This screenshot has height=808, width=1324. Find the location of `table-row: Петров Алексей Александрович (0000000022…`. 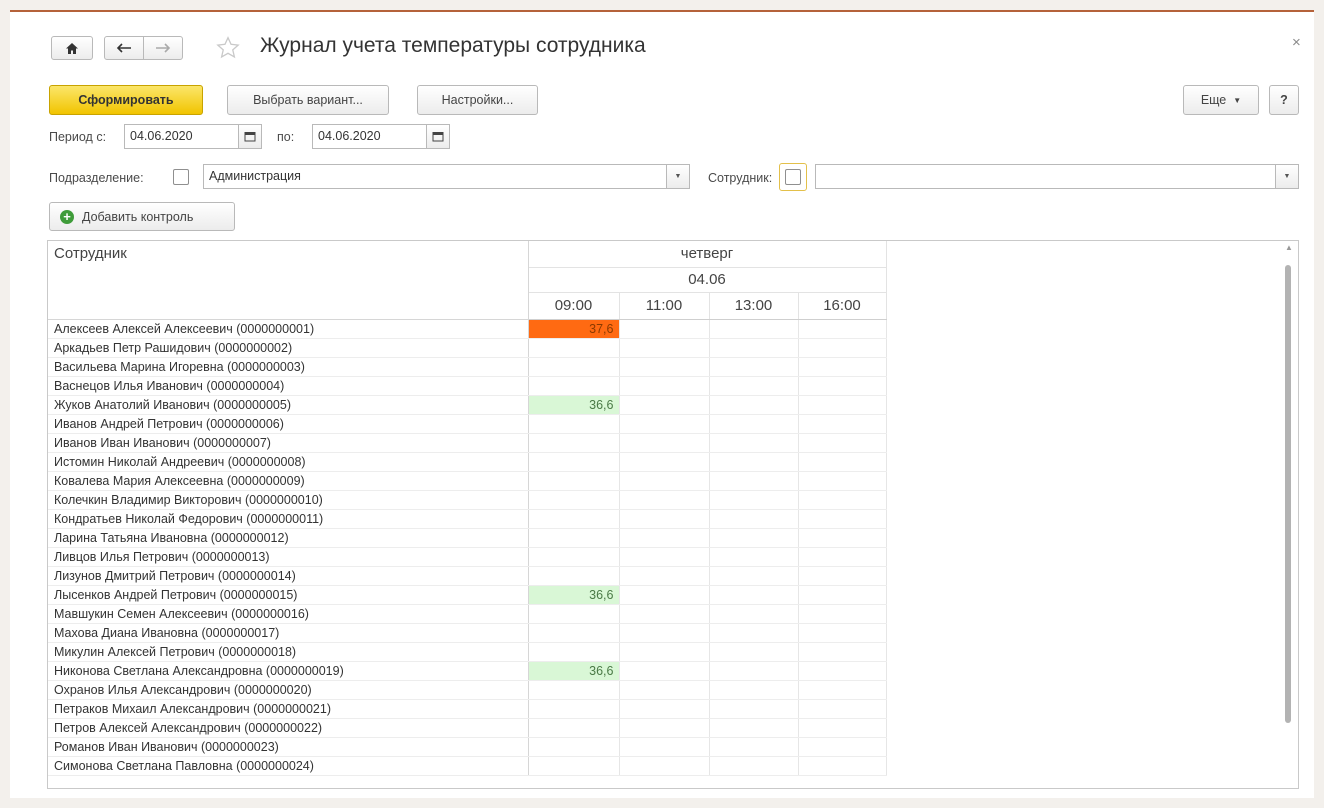

table-row: Петров Алексей Александрович (0000000022… is located at coordinates (467, 728).